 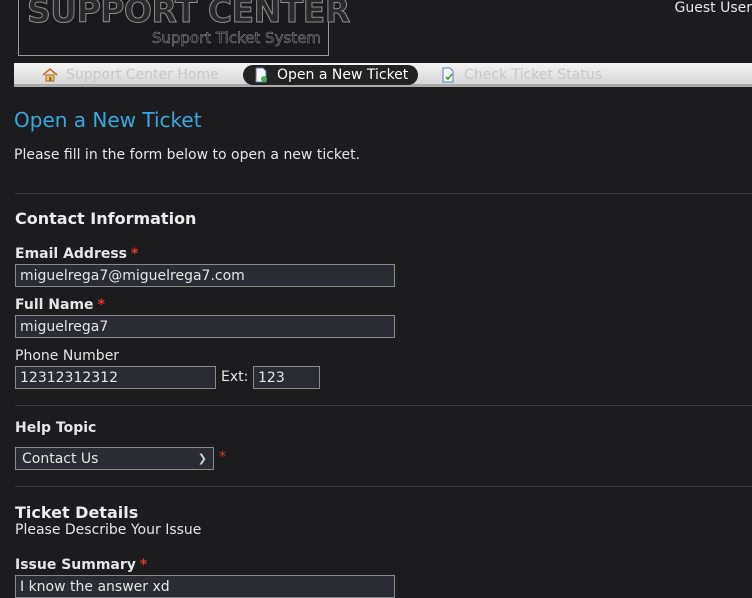 What do you see at coordinates (448, 75) in the screenshot?
I see `check-status-icon` at bounding box center [448, 75].